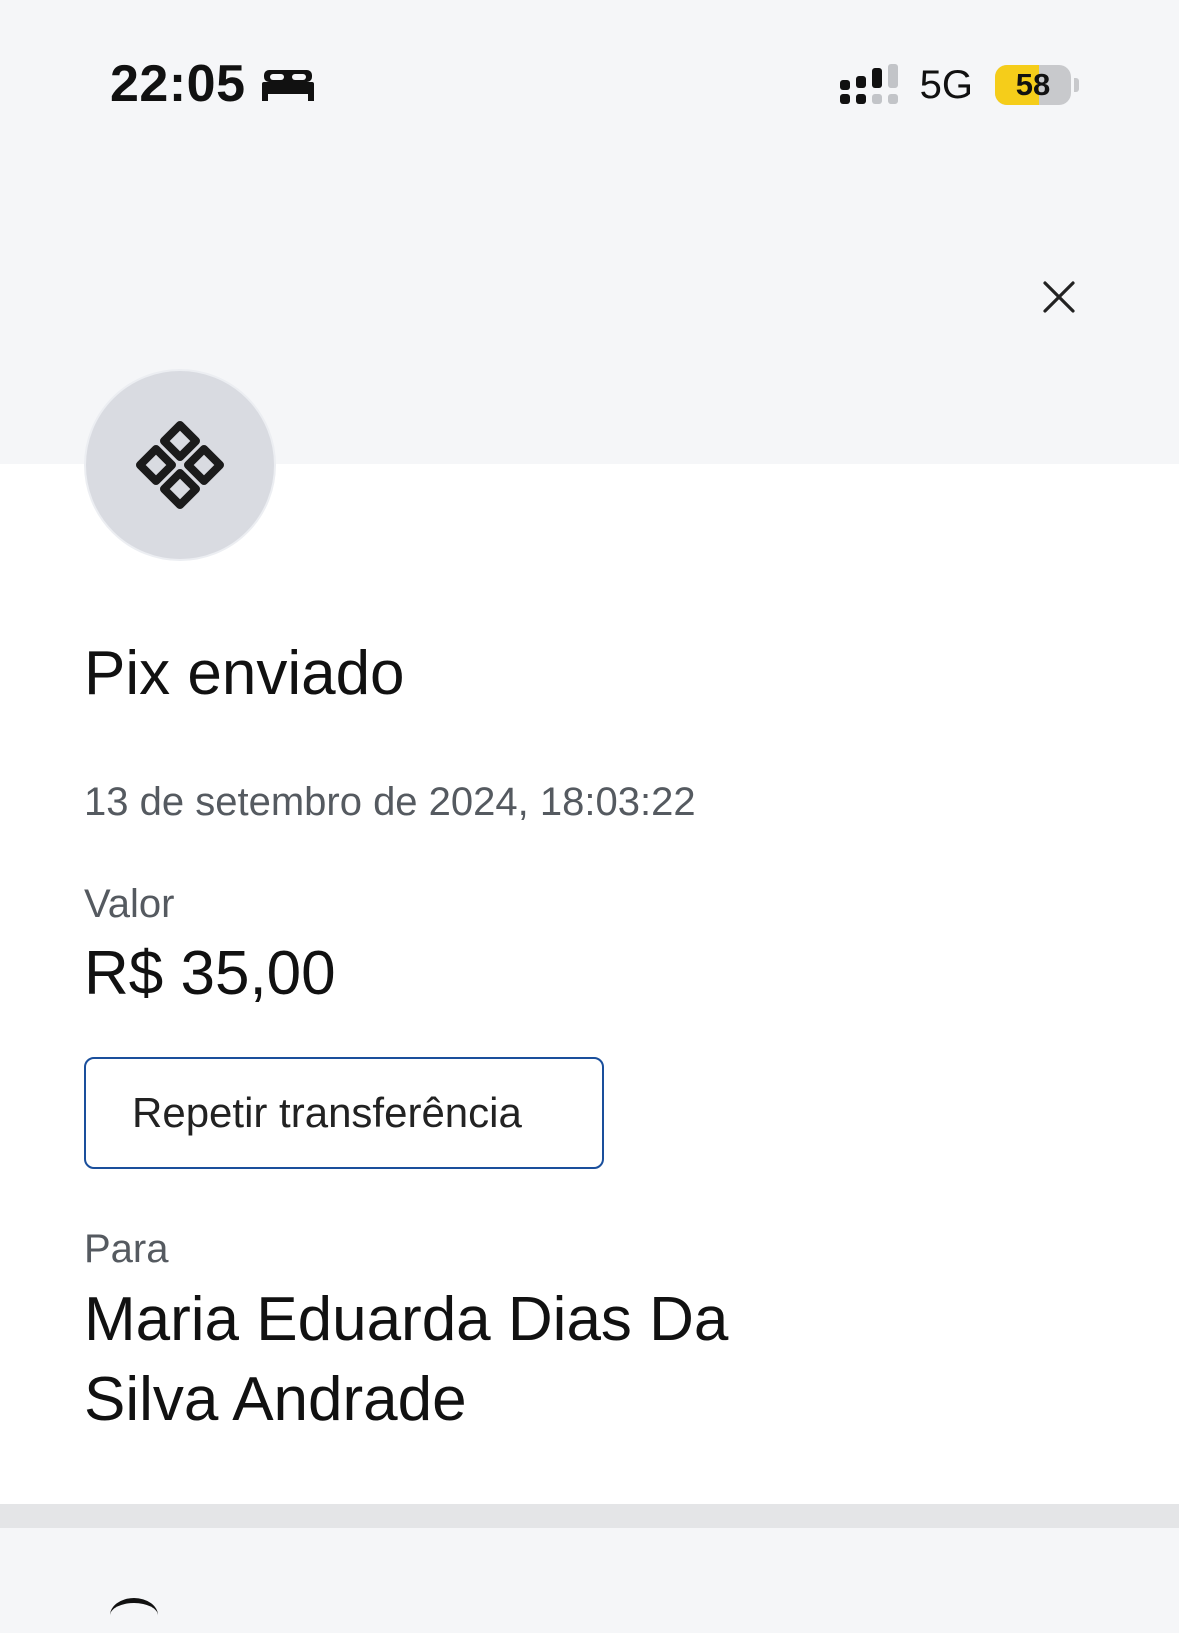 Image resolution: width=1179 pixels, height=1633 pixels. I want to click on recipient-label: Para, so click(126, 1249).